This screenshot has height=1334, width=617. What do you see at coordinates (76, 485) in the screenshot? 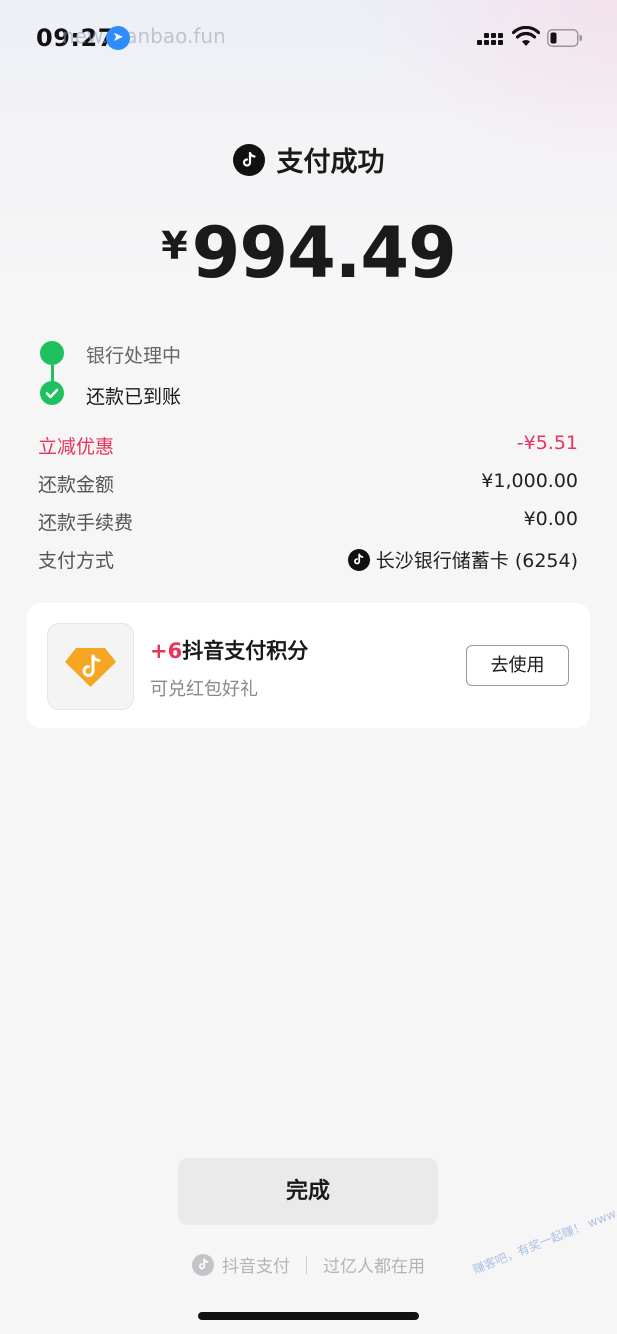
I see `detail-label: 还款金额` at bounding box center [76, 485].